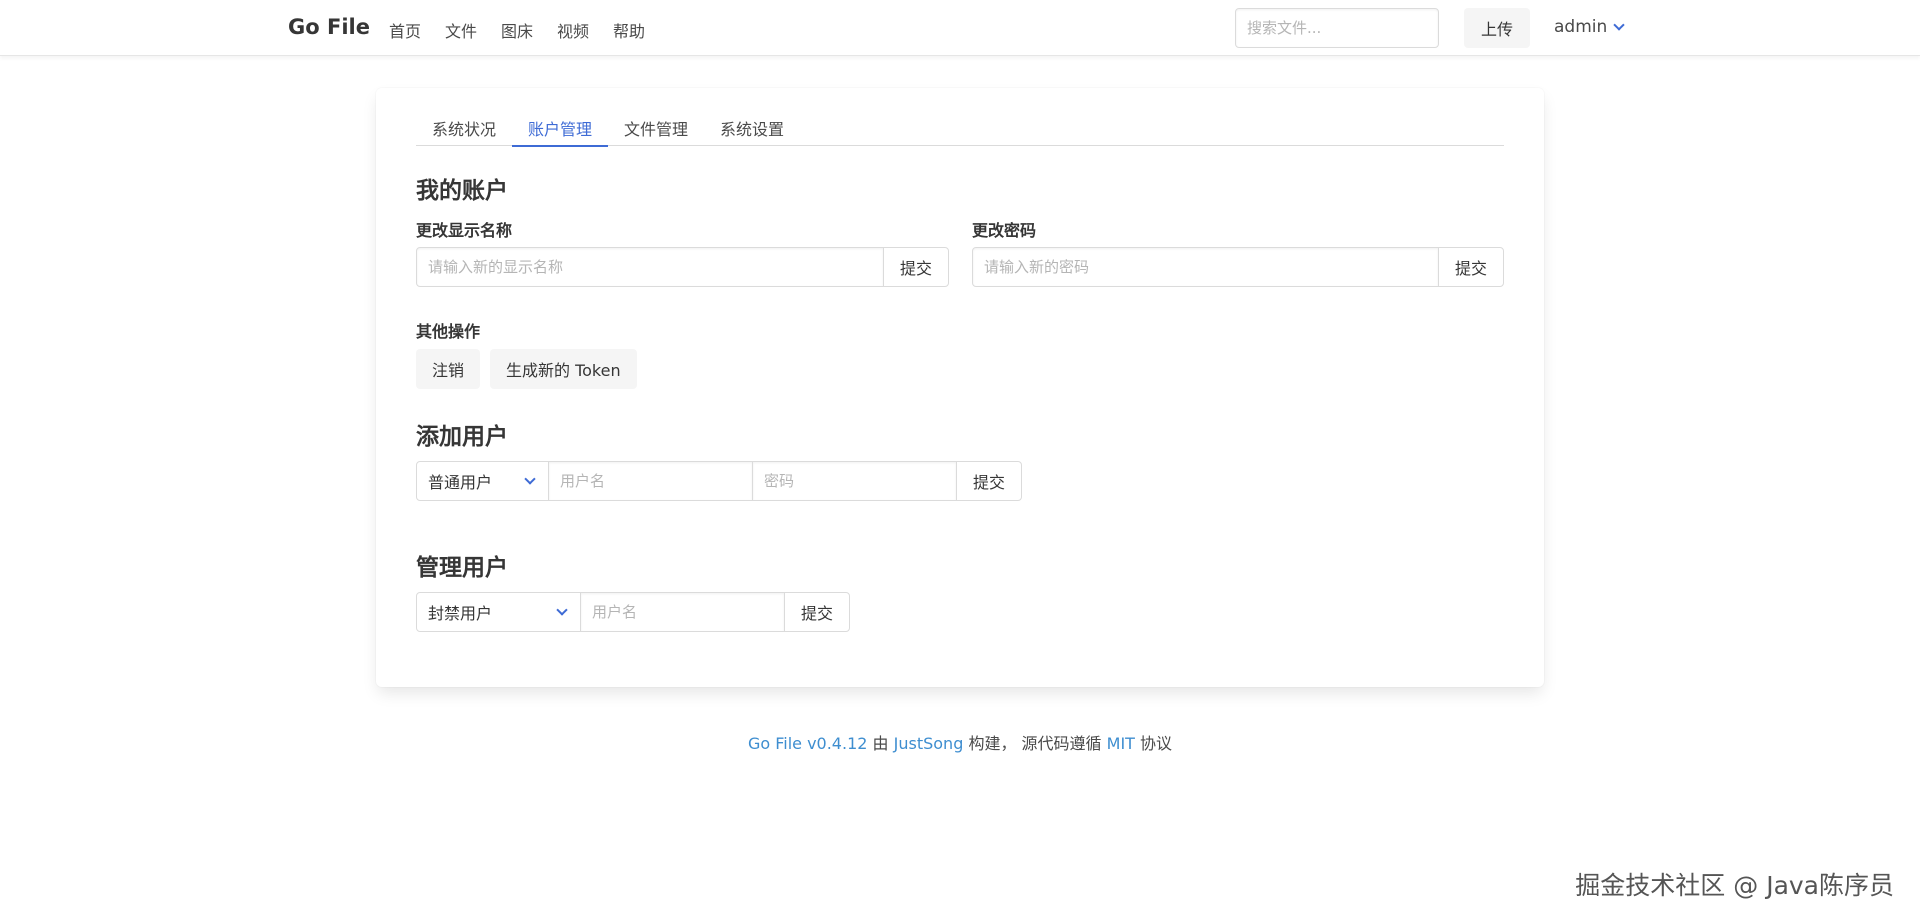  What do you see at coordinates (460, 613) in the screenshot?
I see `manage-action-value: 封禁用户` at bounding box center [460, 613].